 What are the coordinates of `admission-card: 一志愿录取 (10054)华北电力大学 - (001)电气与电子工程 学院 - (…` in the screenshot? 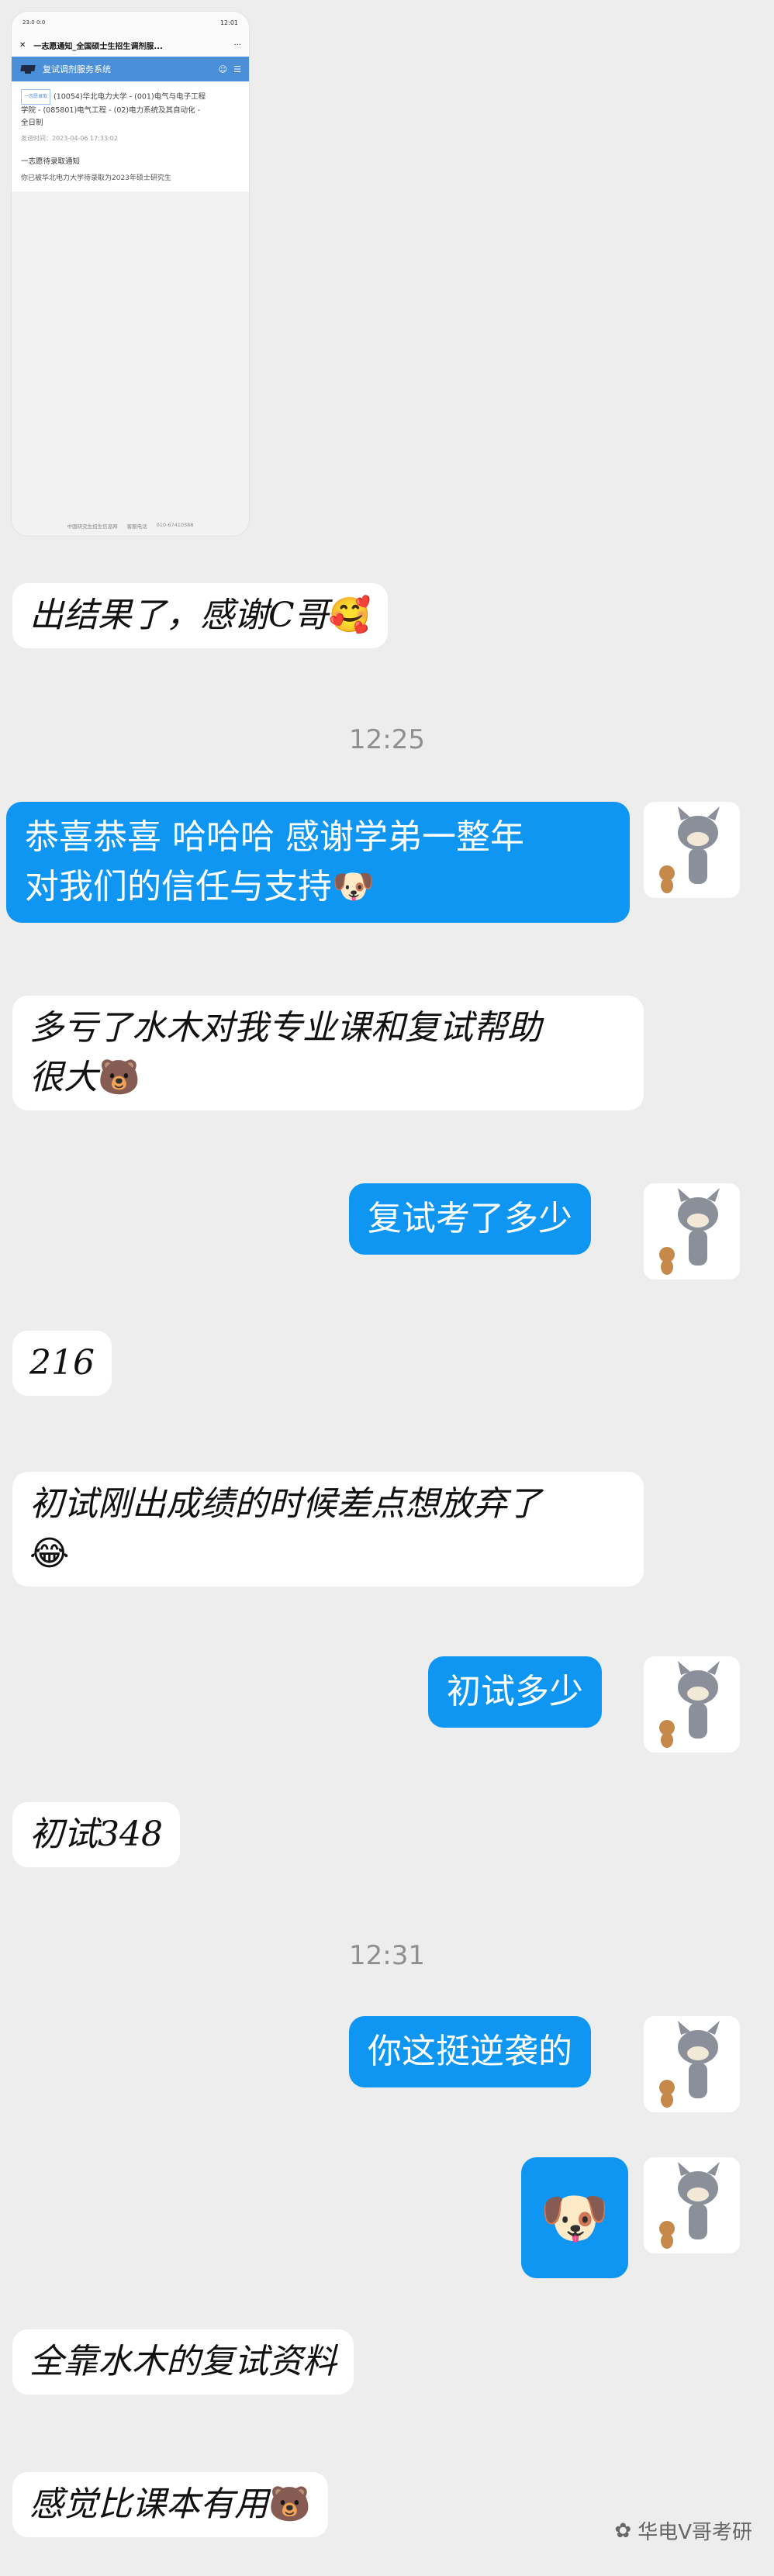 It's located at (130, 116).